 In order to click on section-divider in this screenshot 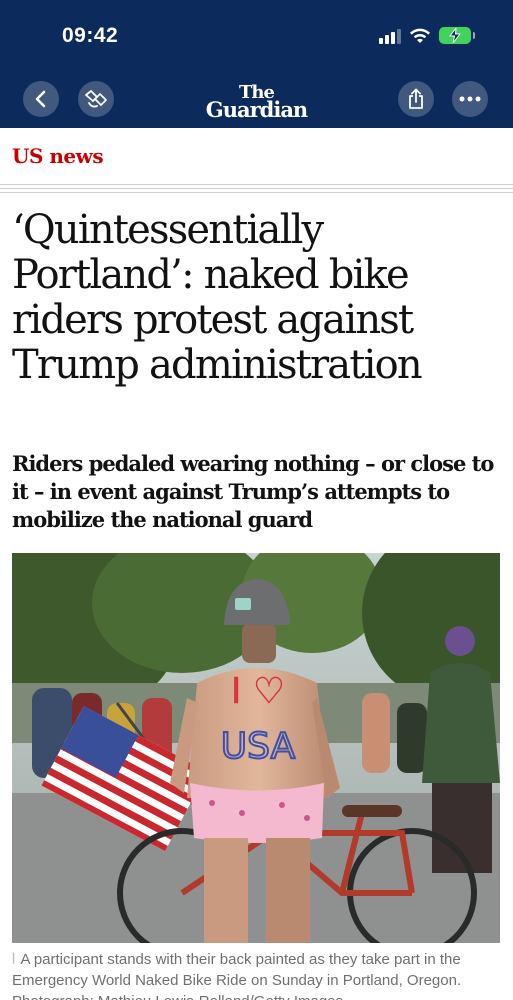, I will do `click(256, 190)`.